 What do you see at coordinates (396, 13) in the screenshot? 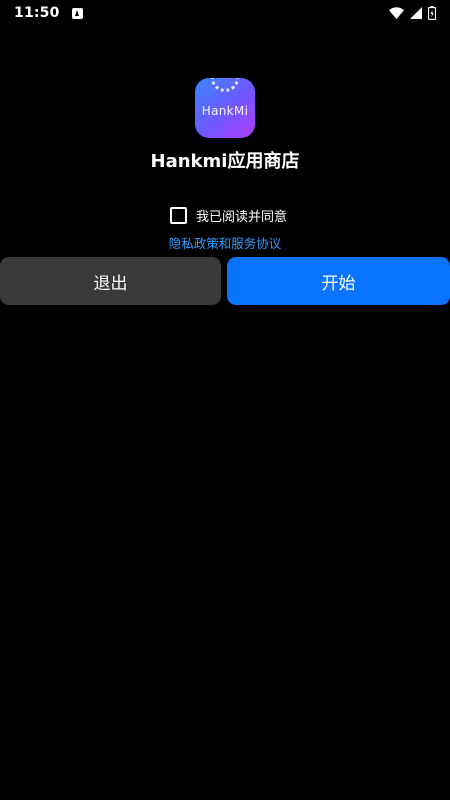
I see `wifi-icon` at bounding box center [396, 13].